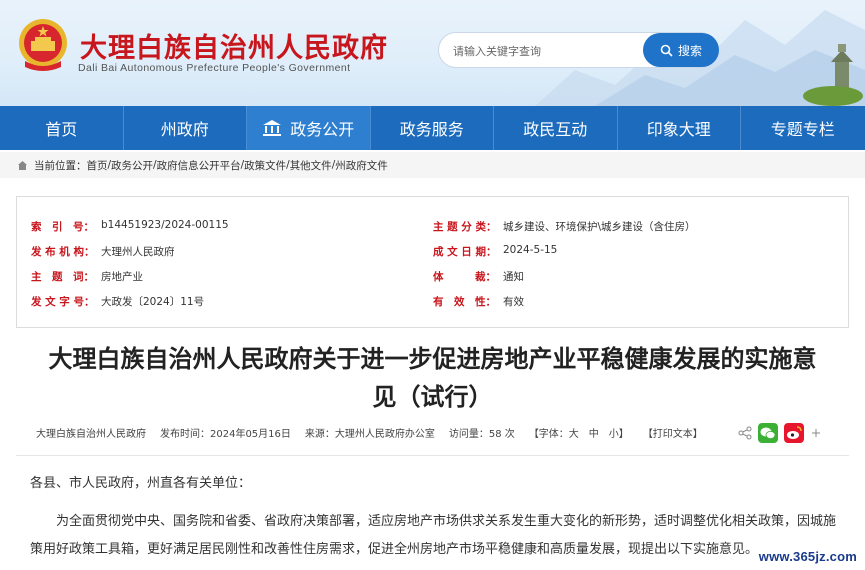 Image resolution: width=865 pixels, height=570 pixels. I want to click on meta-index-value: b14451923/2024-00115, so click(165, 225).